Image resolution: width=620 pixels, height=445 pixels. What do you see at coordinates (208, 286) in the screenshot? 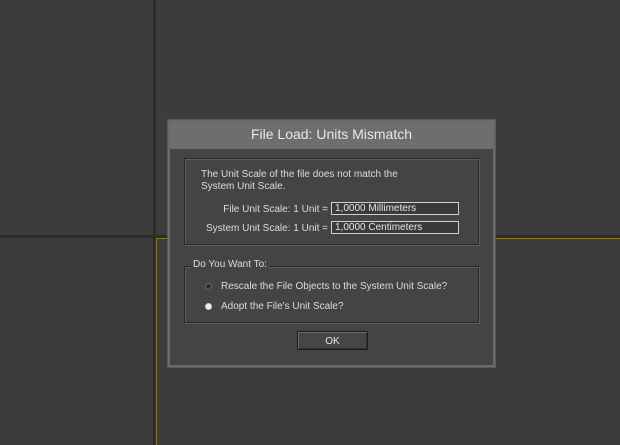
I see `rescale-radio` at bounding box center [208, 286].